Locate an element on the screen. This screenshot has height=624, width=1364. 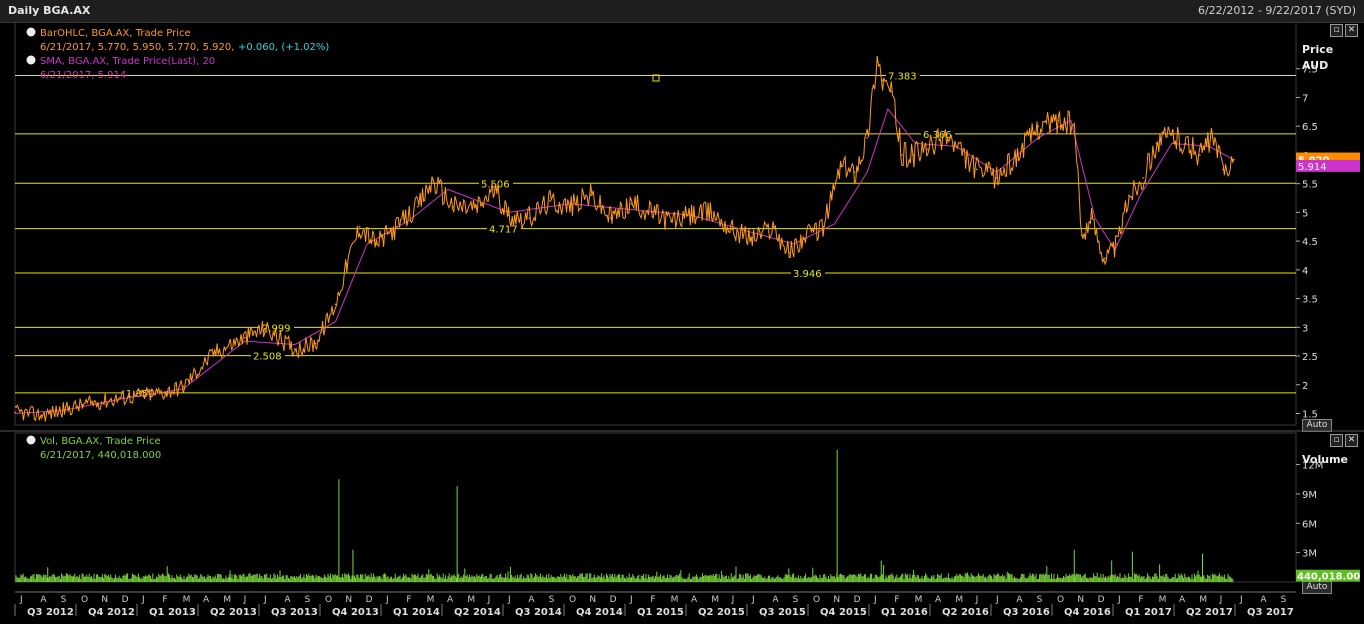
date-range: 6/22/2012 - 9/22/2017 (SYD) is located at coordinates (1276, 10).